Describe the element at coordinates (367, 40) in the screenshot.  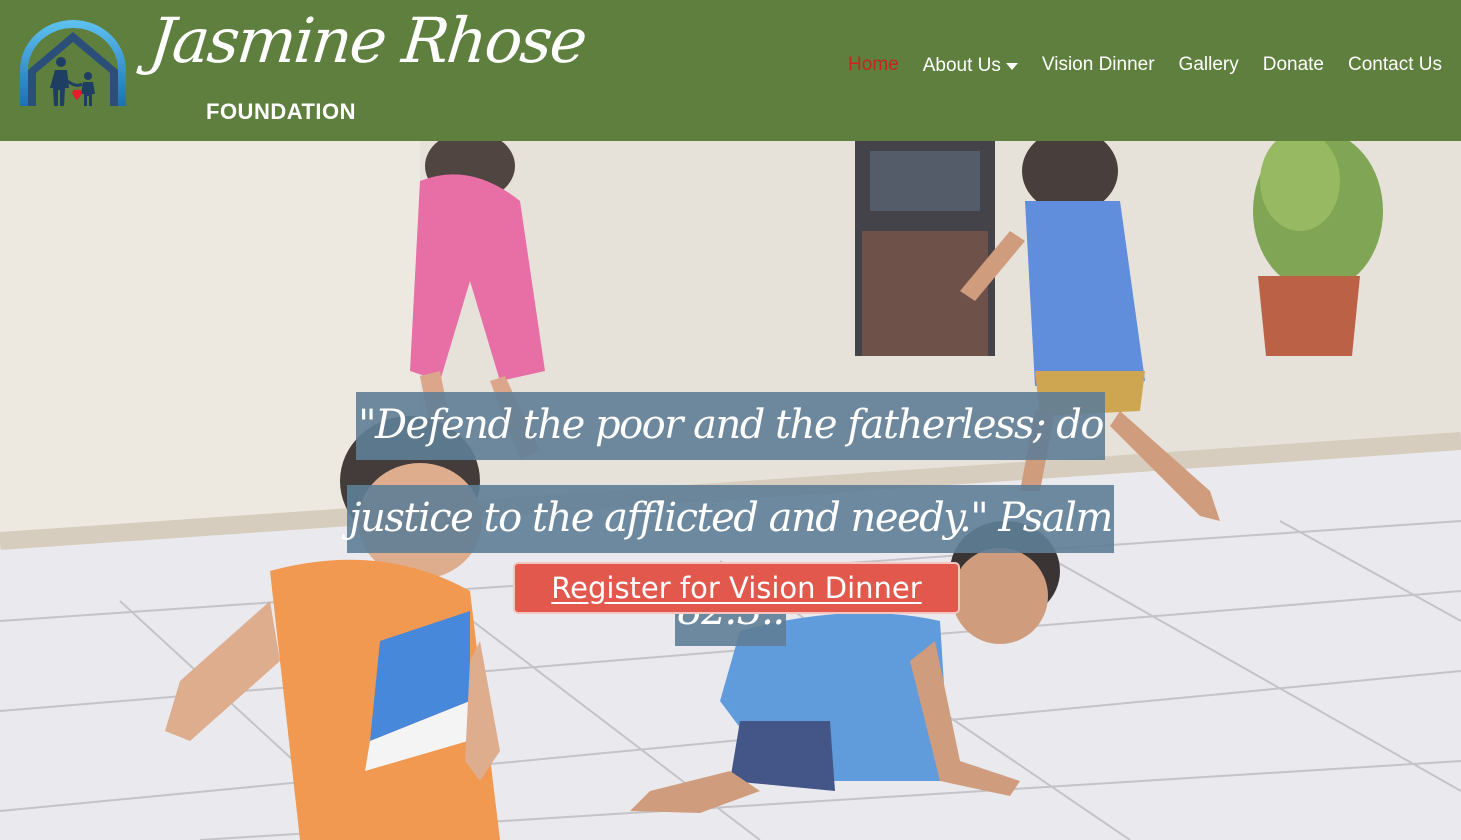
I see `brand-name: Jasmine Rhose` at that location.